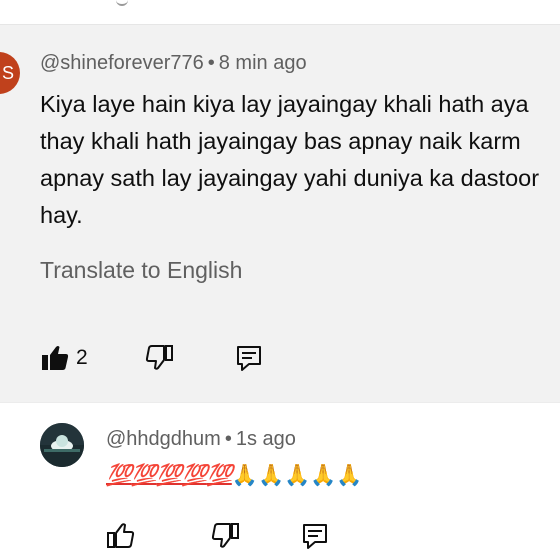  I want to click on comment-author: @hhdgdhum, so click(163, 439).